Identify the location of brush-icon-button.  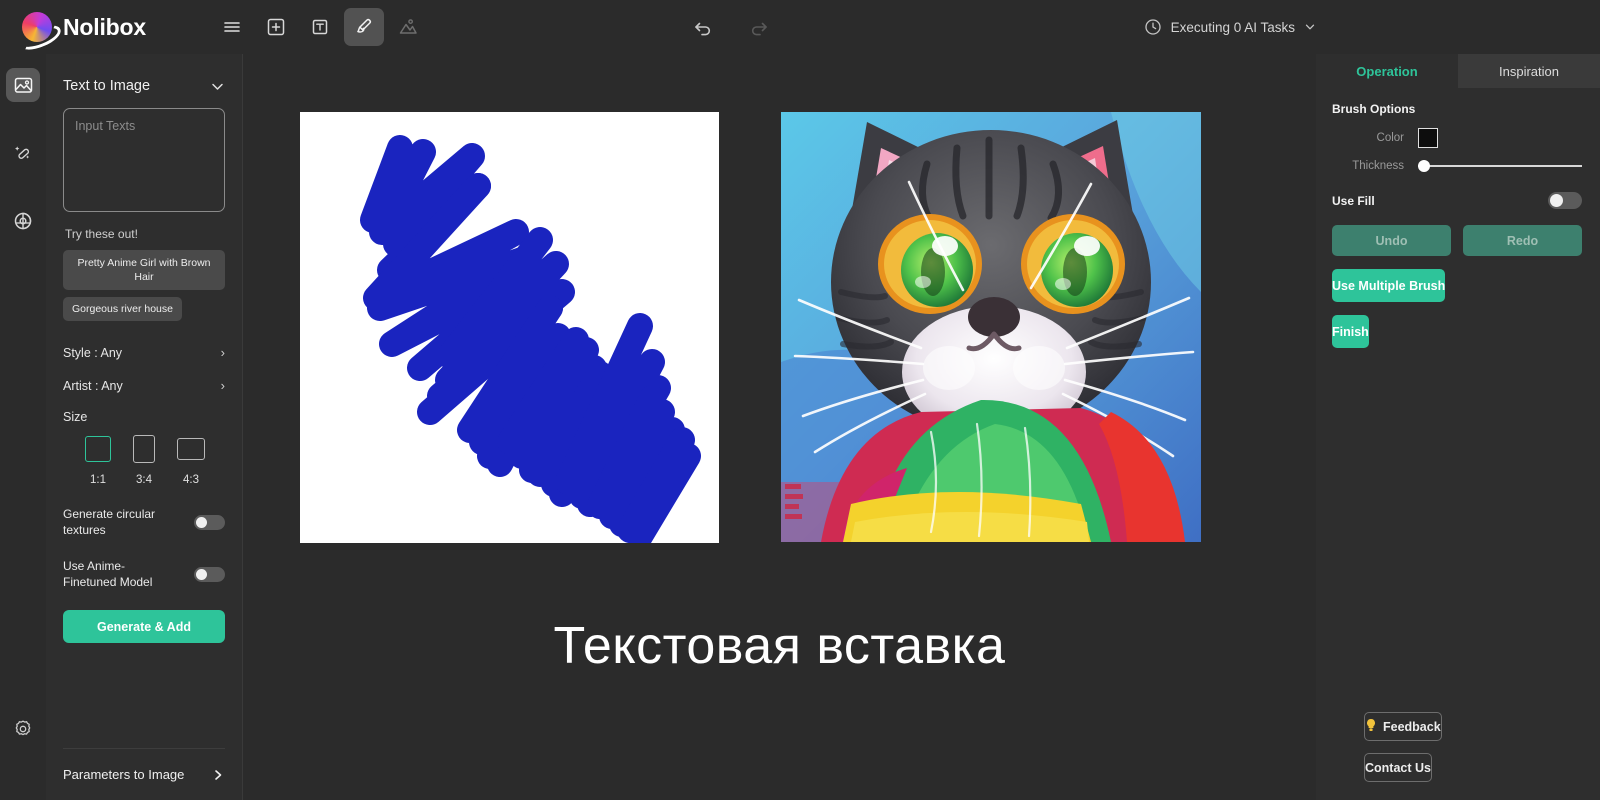
(364, 27).